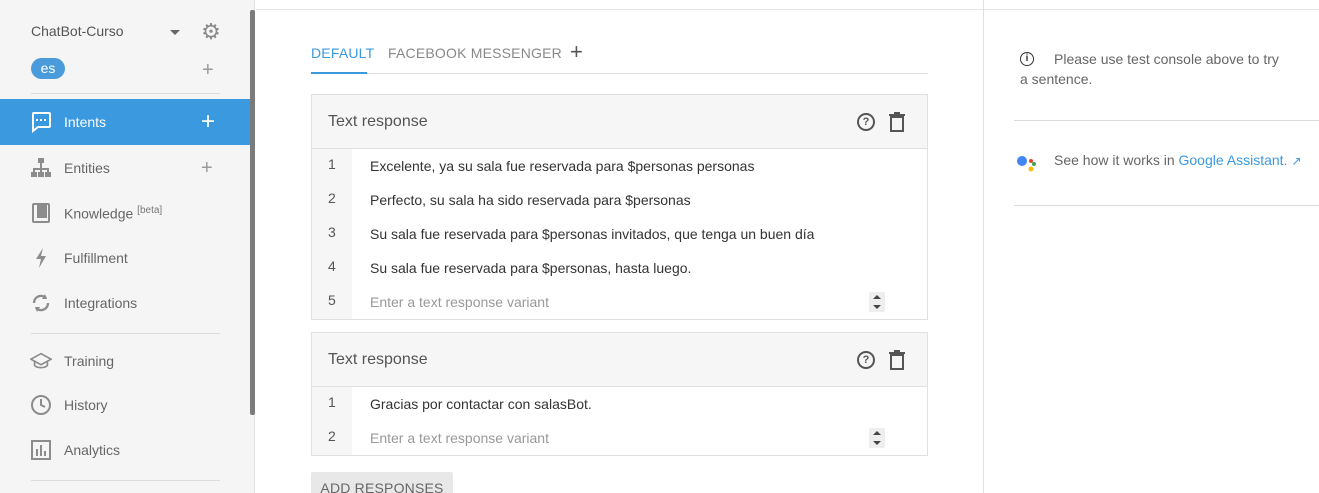 The width and height of the screenshot is (1319, 493). Describe the element at coordinates (619, 302) in the screenshot. I see `response-input-row: 5 Enter a text response variant` at that location.